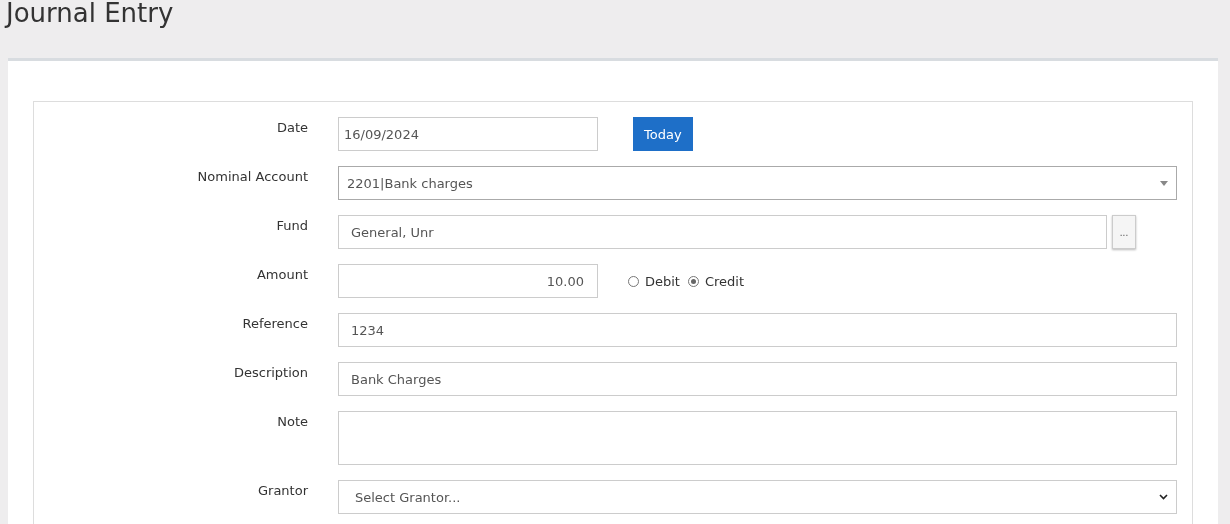 The height and width of the screenshot is (524, 1230). I want to click on field-label: Date, so click(291, 127).